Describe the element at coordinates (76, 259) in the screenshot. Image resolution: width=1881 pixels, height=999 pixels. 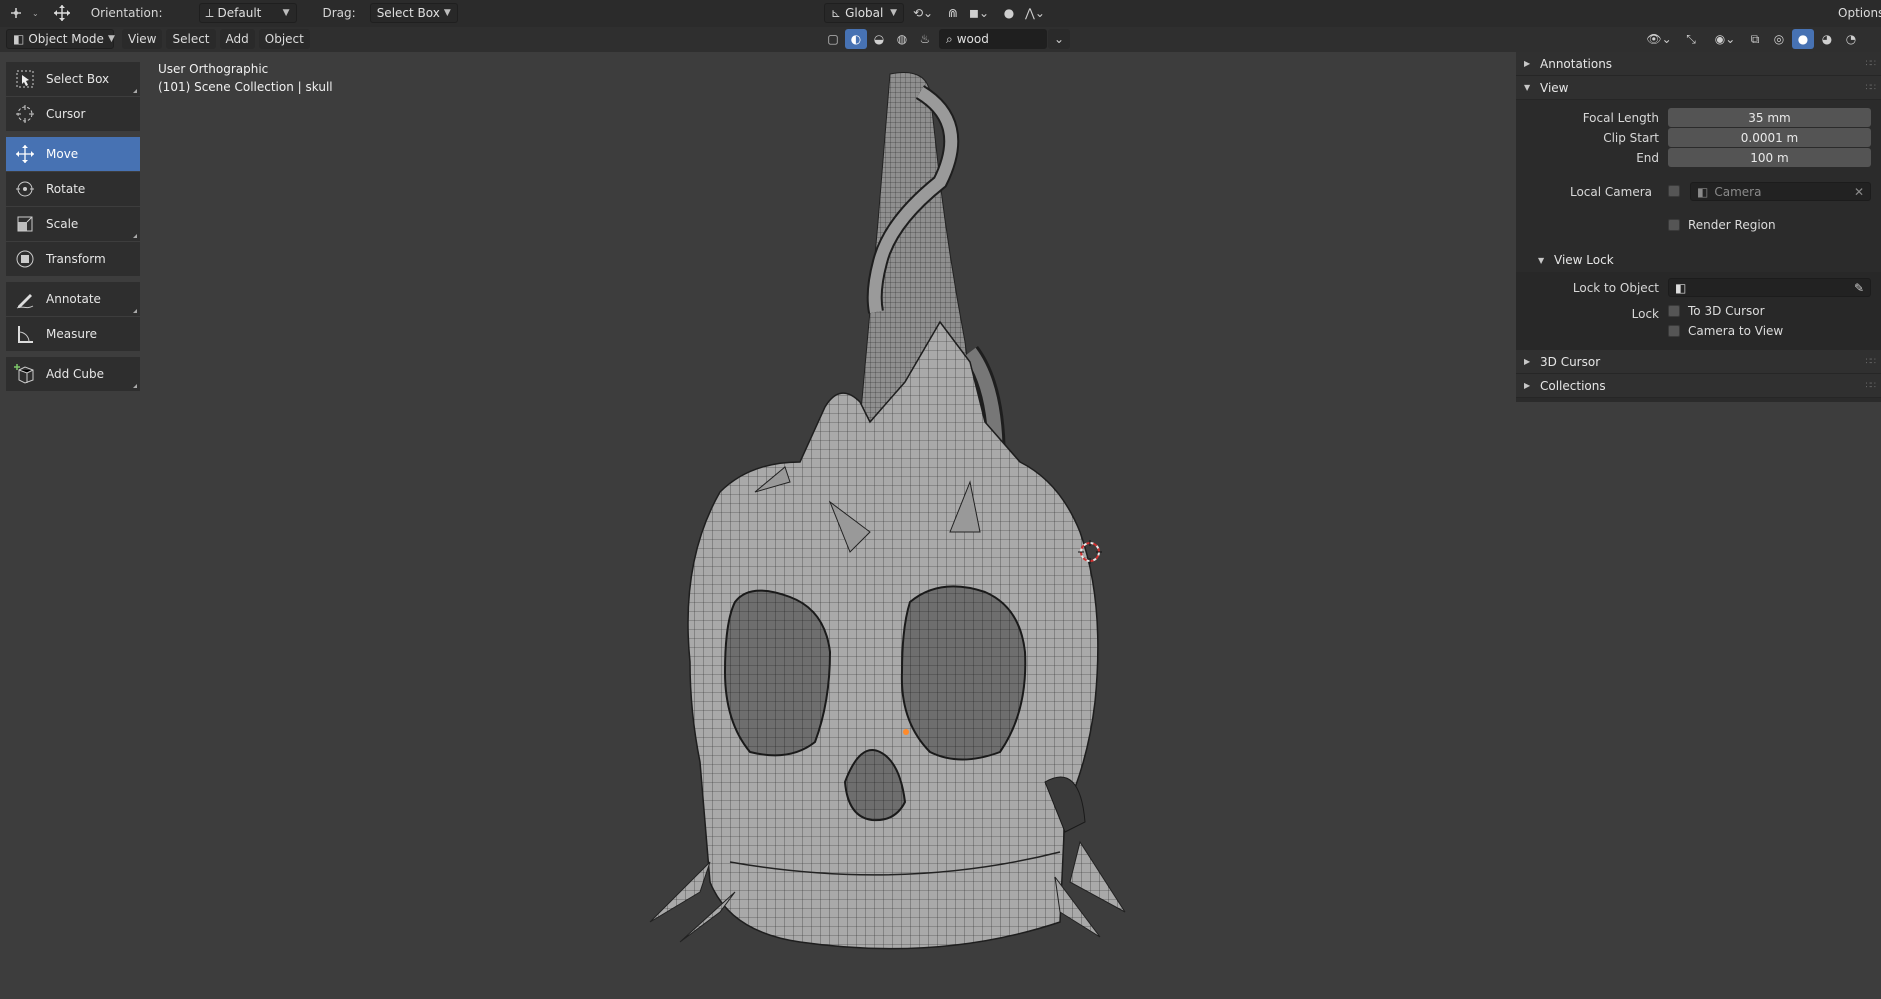
I see `tool-label: Transform` at that location.